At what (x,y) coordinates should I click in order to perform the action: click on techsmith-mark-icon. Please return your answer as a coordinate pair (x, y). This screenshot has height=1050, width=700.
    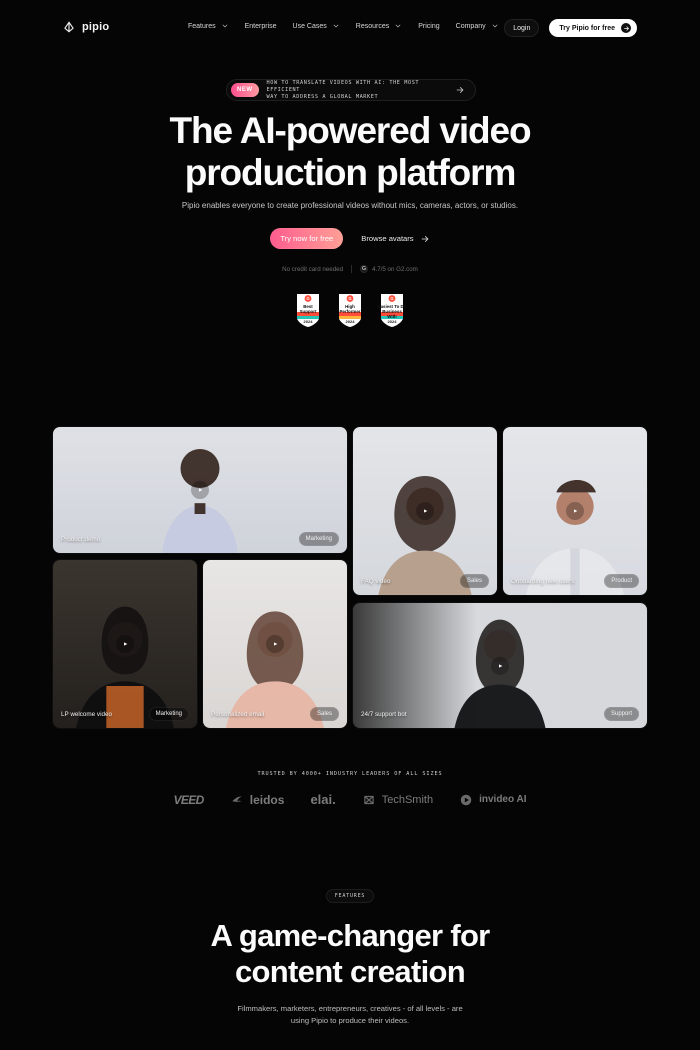
    Looking at the image, I should click on (369, 799).